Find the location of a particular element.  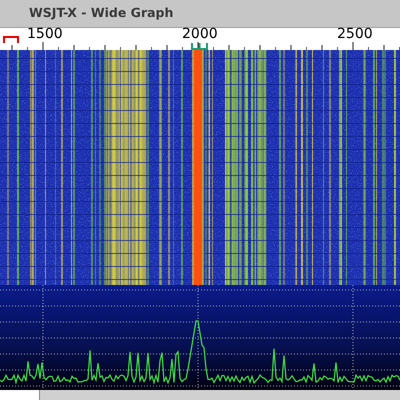

window-title: WSJT-X - Wide Graph is located at coordinates (101, 13).